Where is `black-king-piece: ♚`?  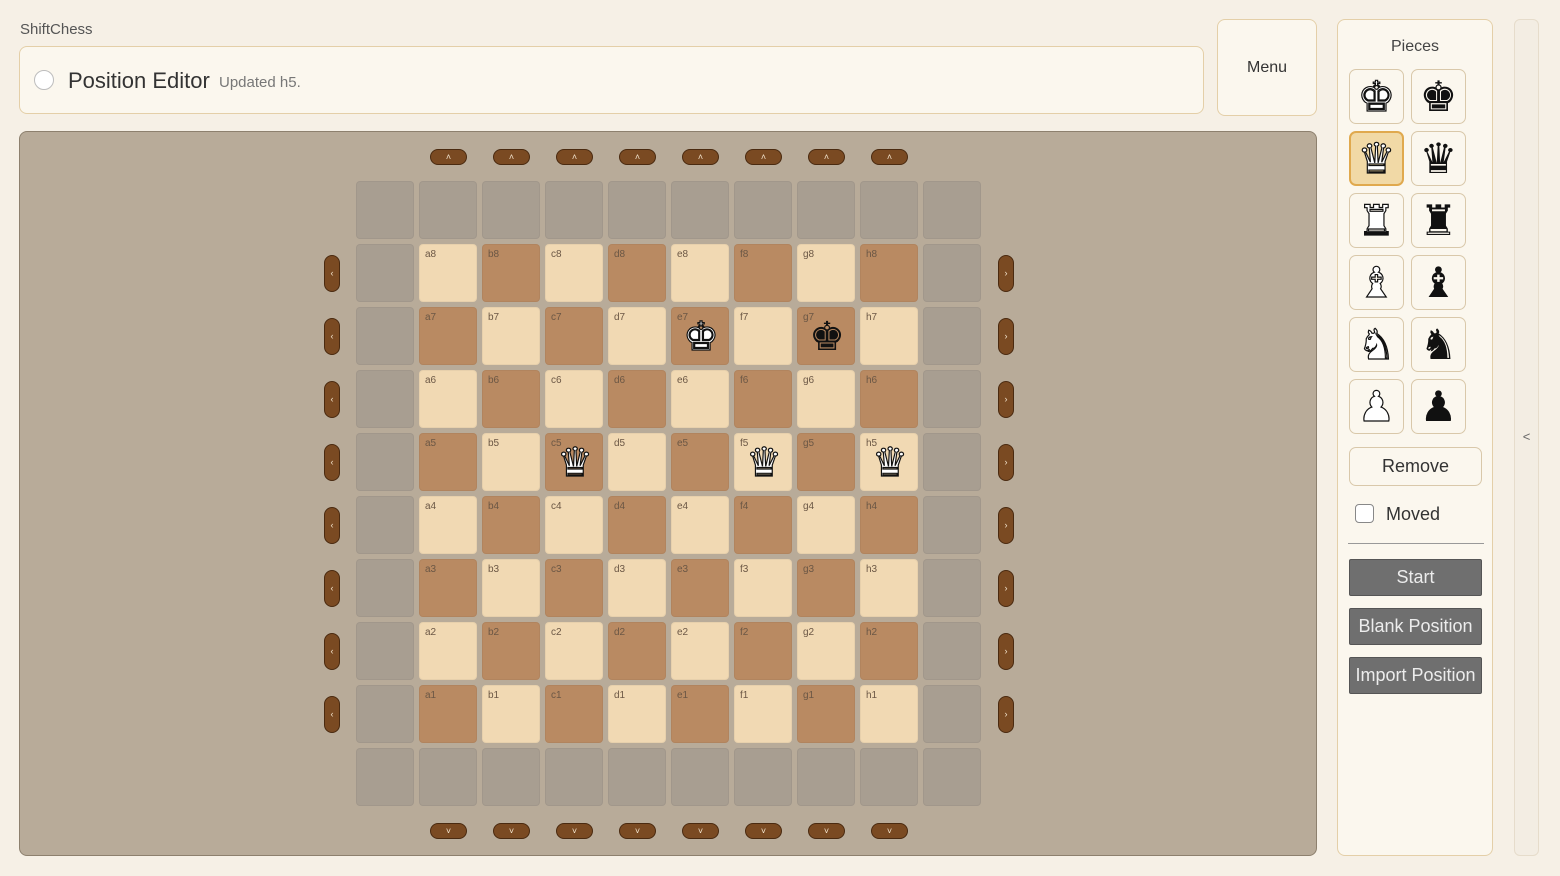 black-king-piece: ♚ is located at coordinates (827, 337).